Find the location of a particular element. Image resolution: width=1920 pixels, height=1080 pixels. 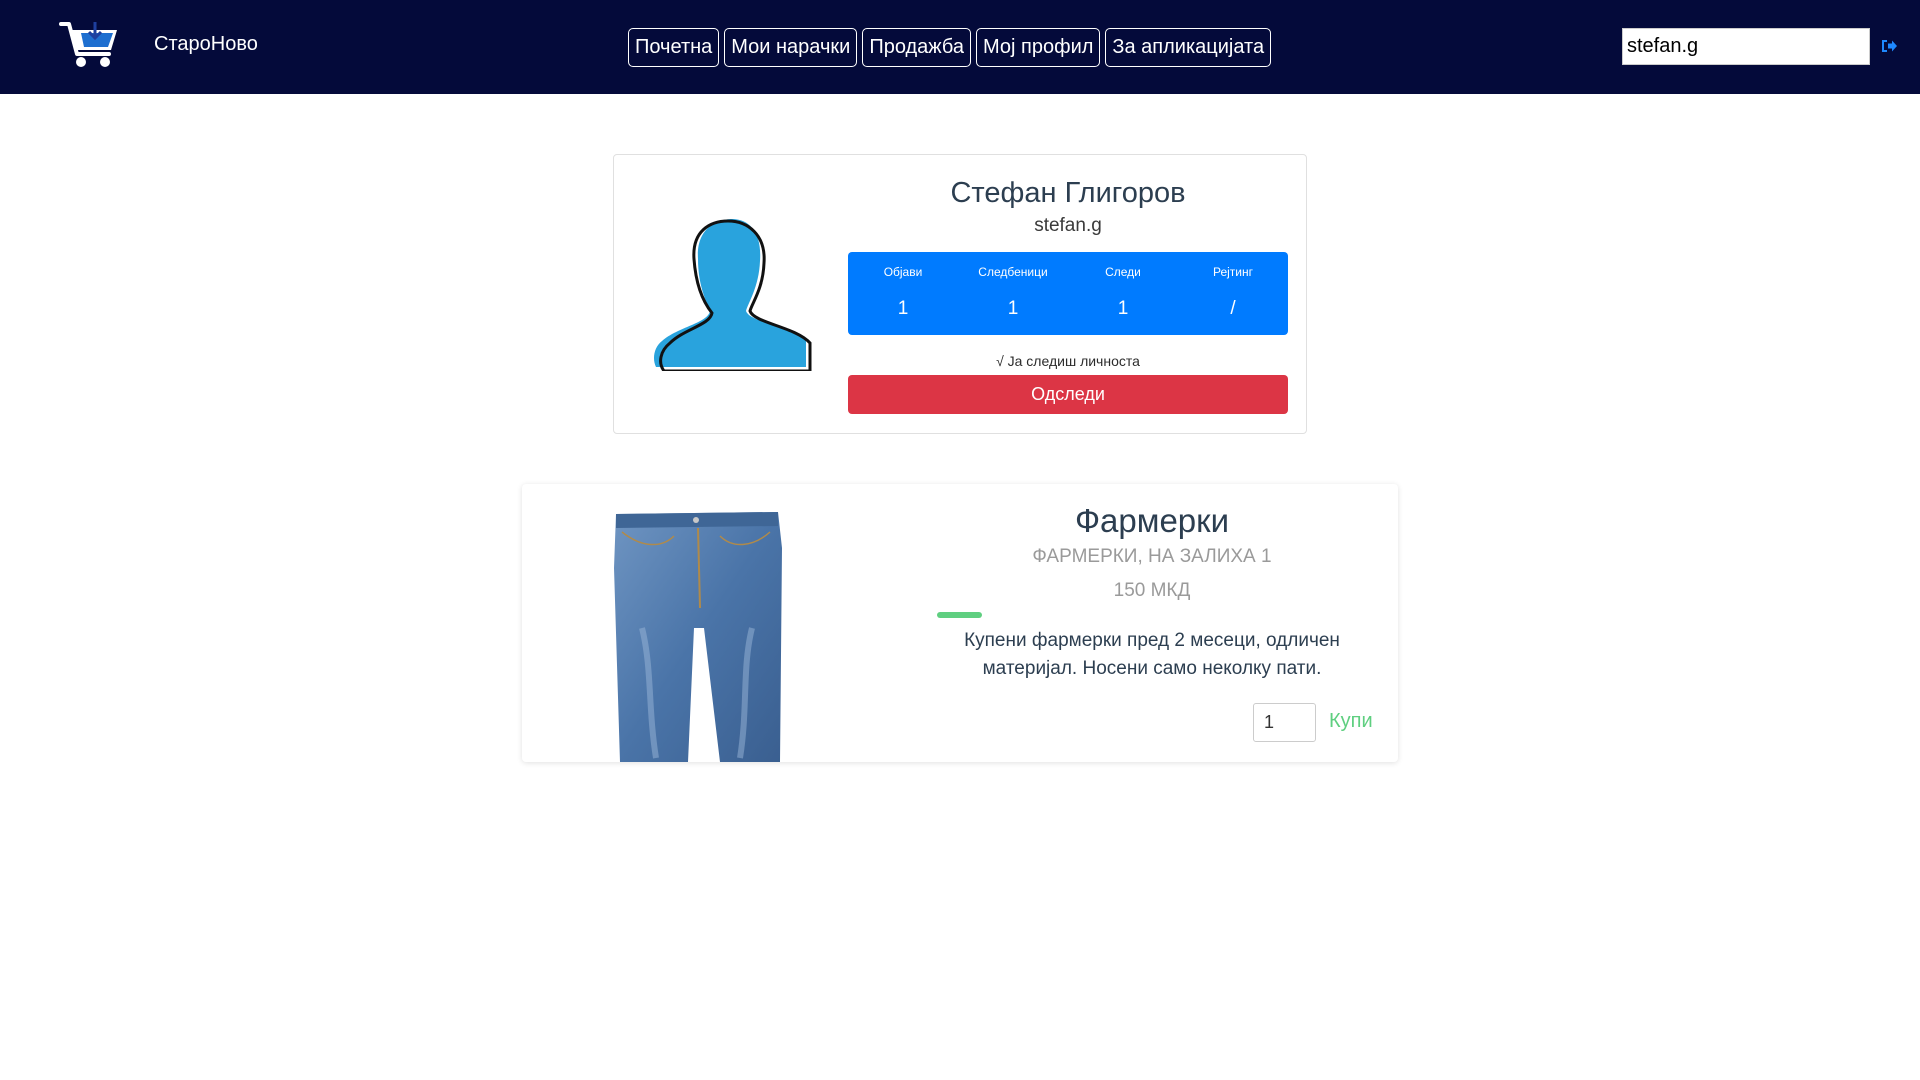

user-silhouette-icon is located at coordinates (733, 295).